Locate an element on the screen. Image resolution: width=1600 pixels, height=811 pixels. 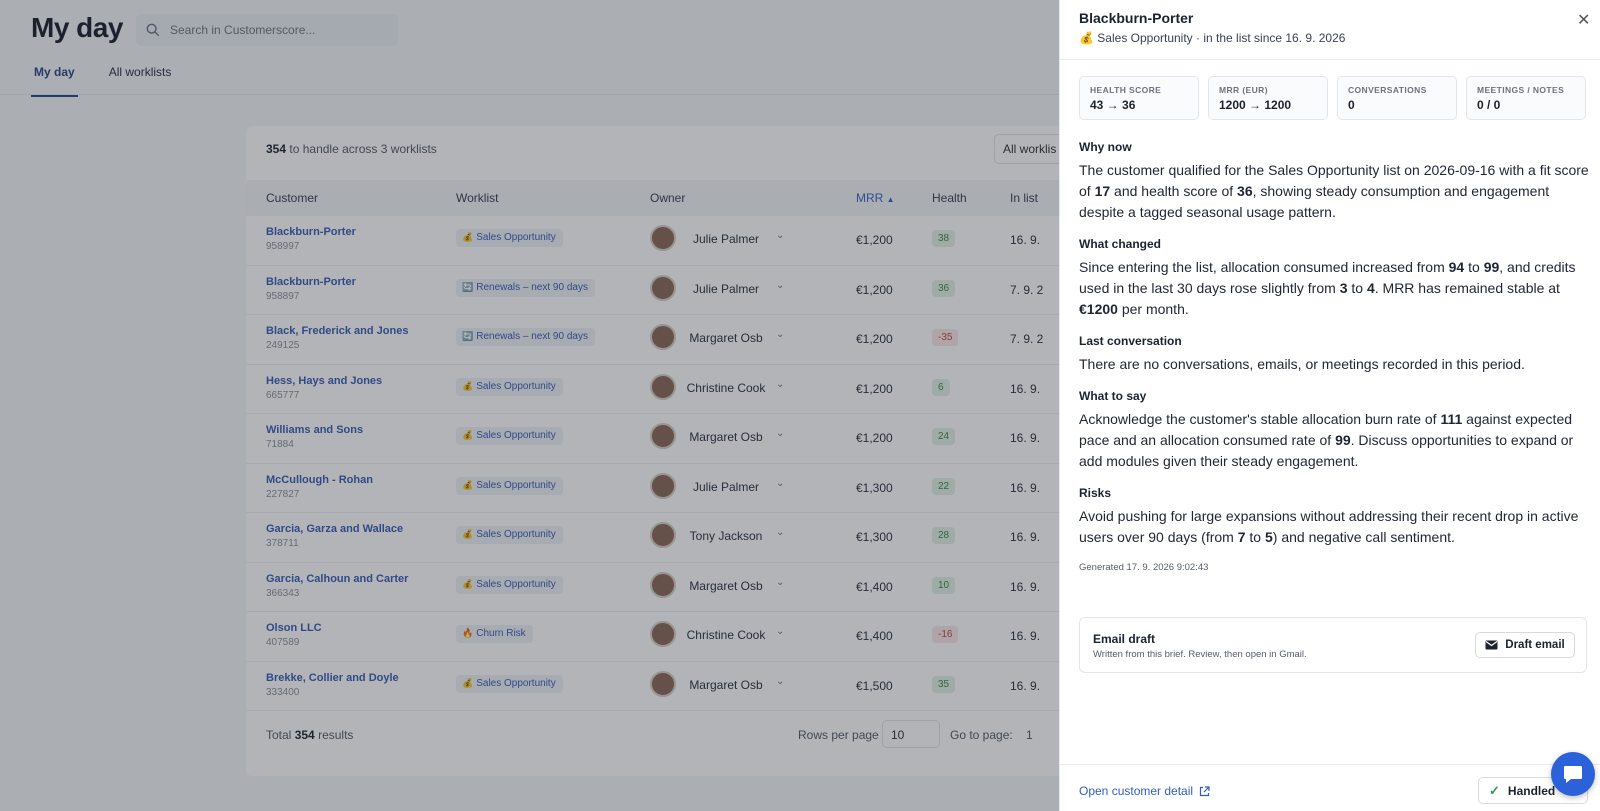
chat-launcher-button is located at coordinates (1573, 774).